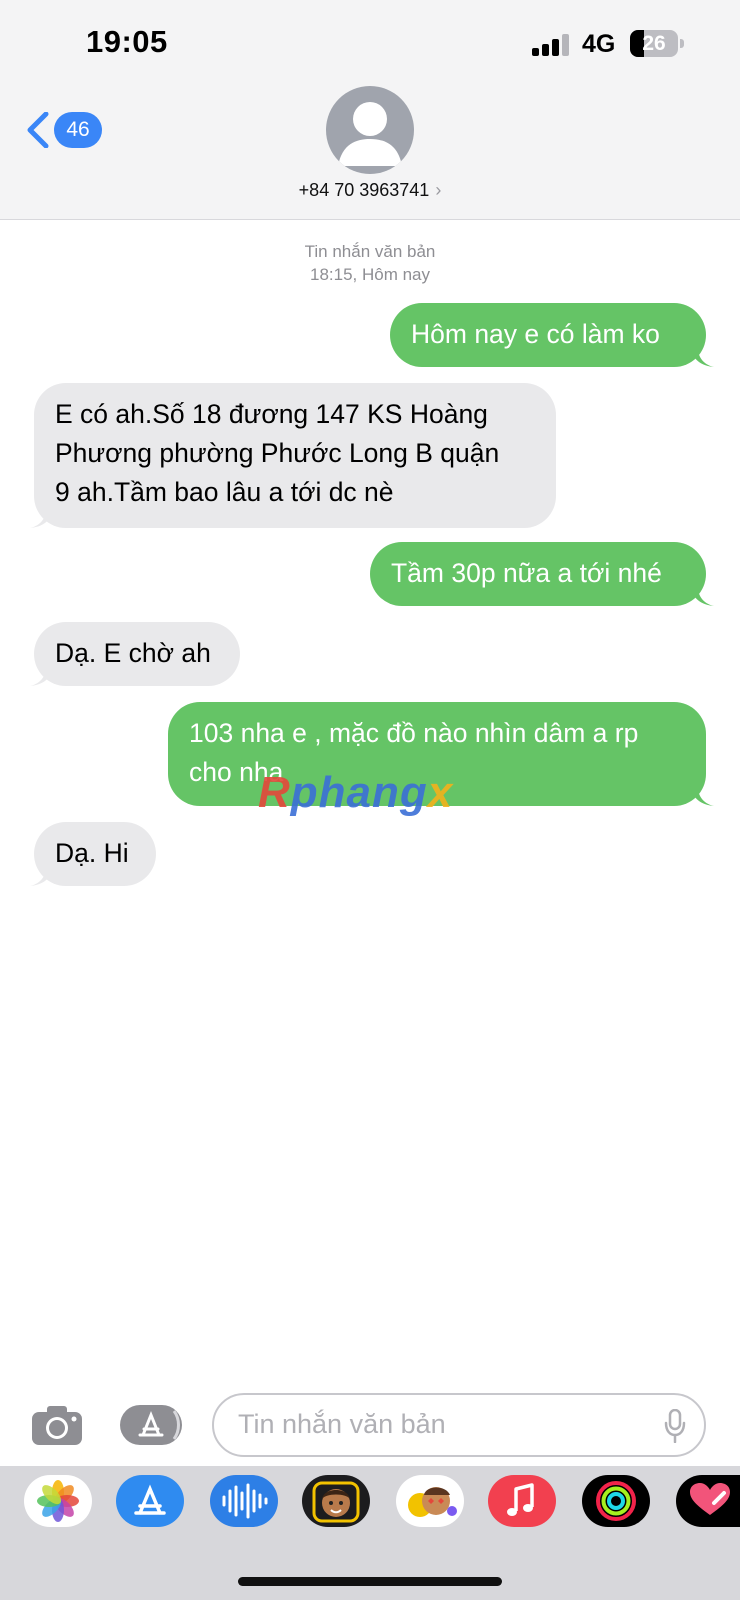 The width and height of the screenshot is (740, 1600). Describe the element at coordinates (370, 251) in the screenshot. I see `message-type-label: Tin nhắn văn bản` at that location.